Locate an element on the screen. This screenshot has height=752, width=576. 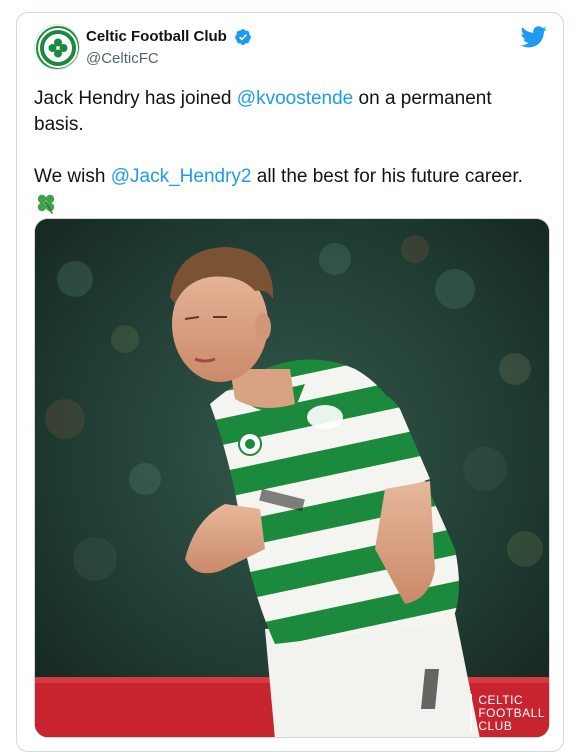
twitter-bird-icon is located at coordinates (534, 37).